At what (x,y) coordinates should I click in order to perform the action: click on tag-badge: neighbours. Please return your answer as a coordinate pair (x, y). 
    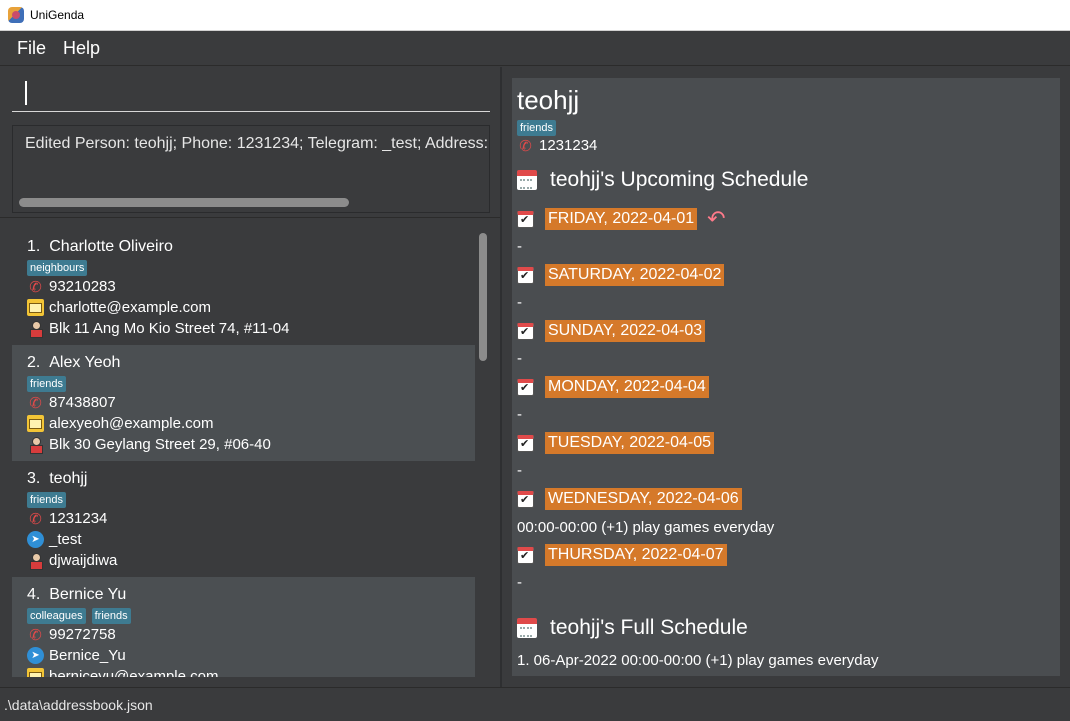
    Looking at the image, I should click on (57, 268).